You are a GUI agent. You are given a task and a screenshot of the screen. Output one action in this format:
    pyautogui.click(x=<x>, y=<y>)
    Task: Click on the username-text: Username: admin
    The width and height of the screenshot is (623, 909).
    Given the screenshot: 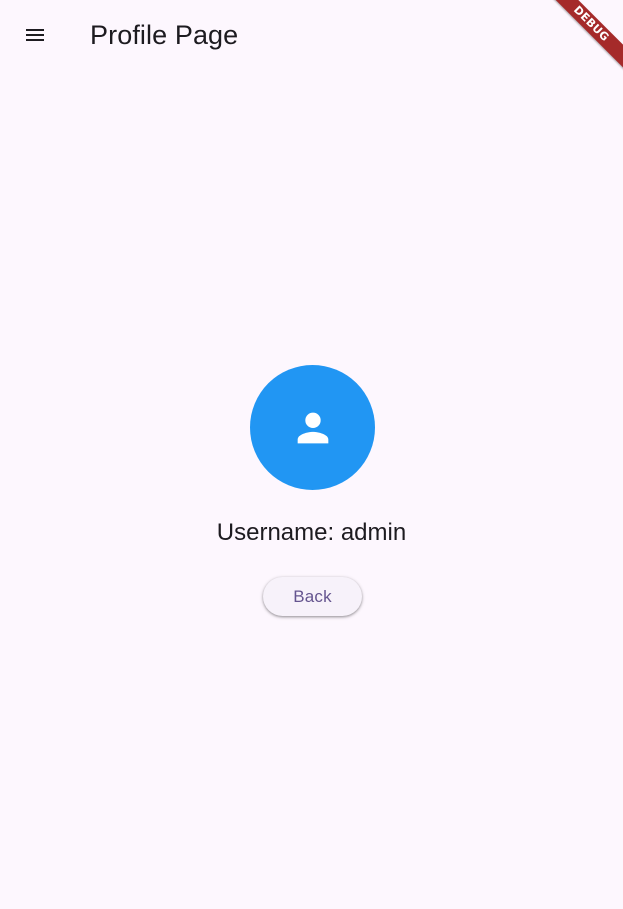 What is the action you would take?
    pyautogui.click(x=311, y=532)
    